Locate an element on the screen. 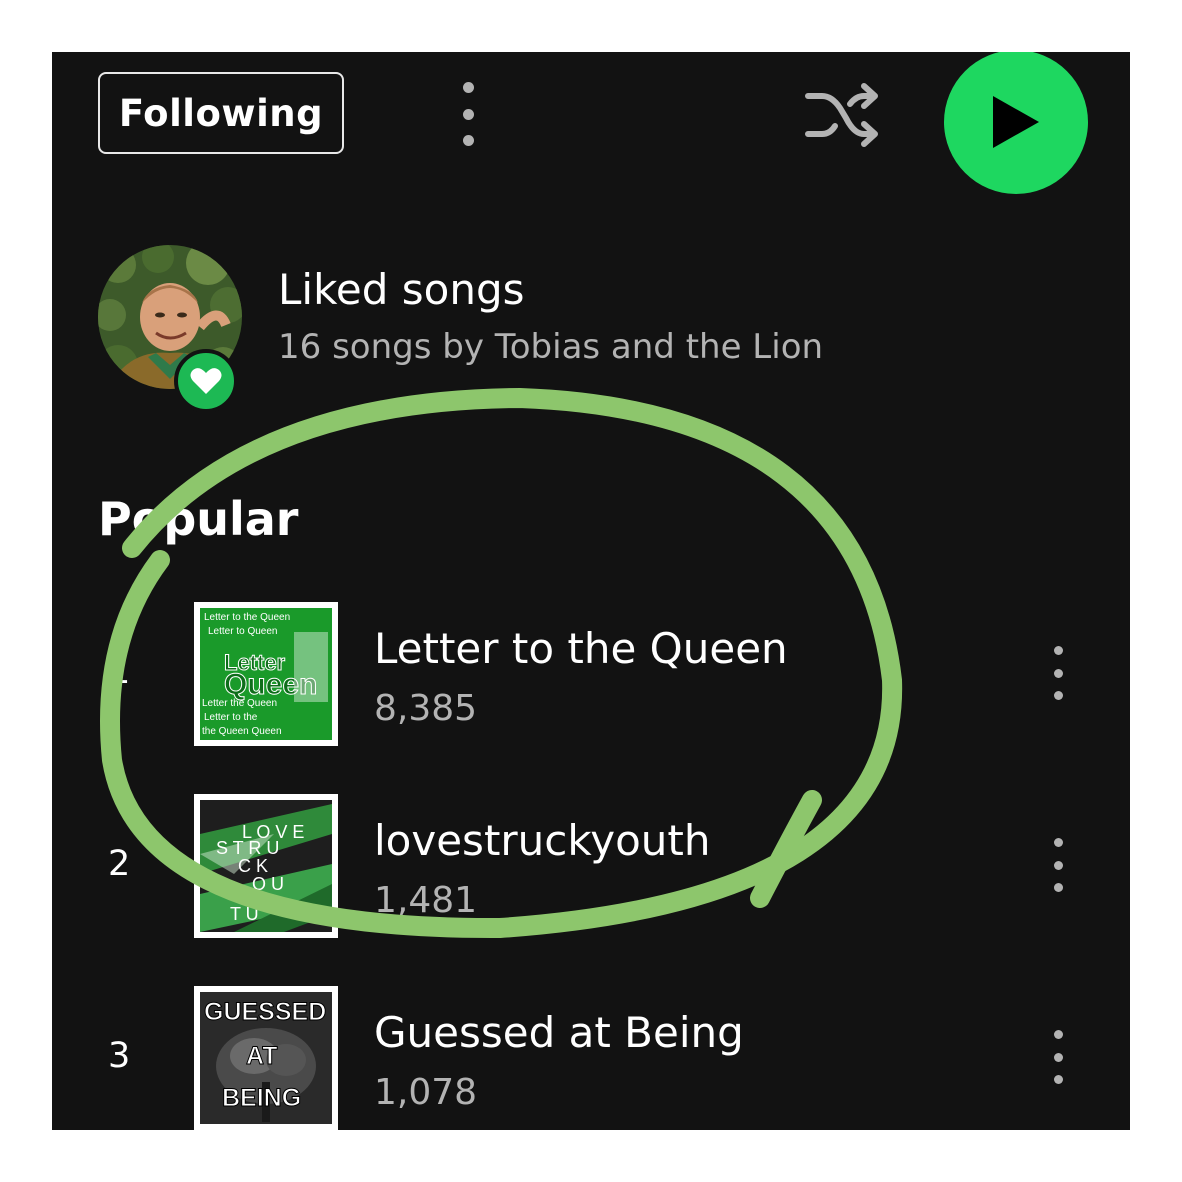  svg-text: GUESSED is located at coordinates (265, 1012).